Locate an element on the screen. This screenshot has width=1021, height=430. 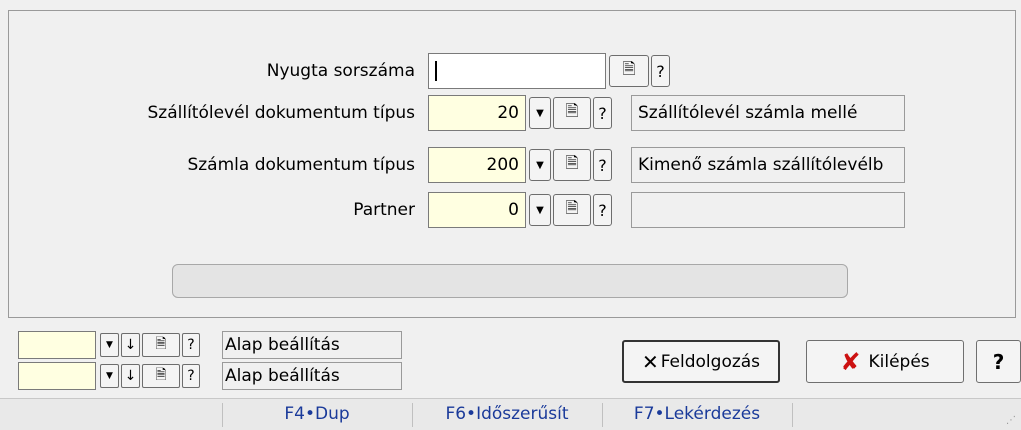
delivery-doc-type-dropdown: ▼ is located at coordinates (540, 113).